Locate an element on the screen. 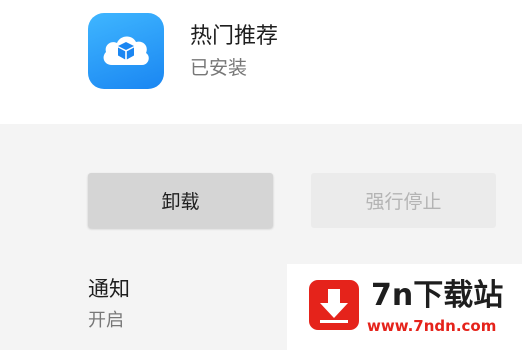  watermark-title: 7n下载站 is located at coordinates (437, 295).